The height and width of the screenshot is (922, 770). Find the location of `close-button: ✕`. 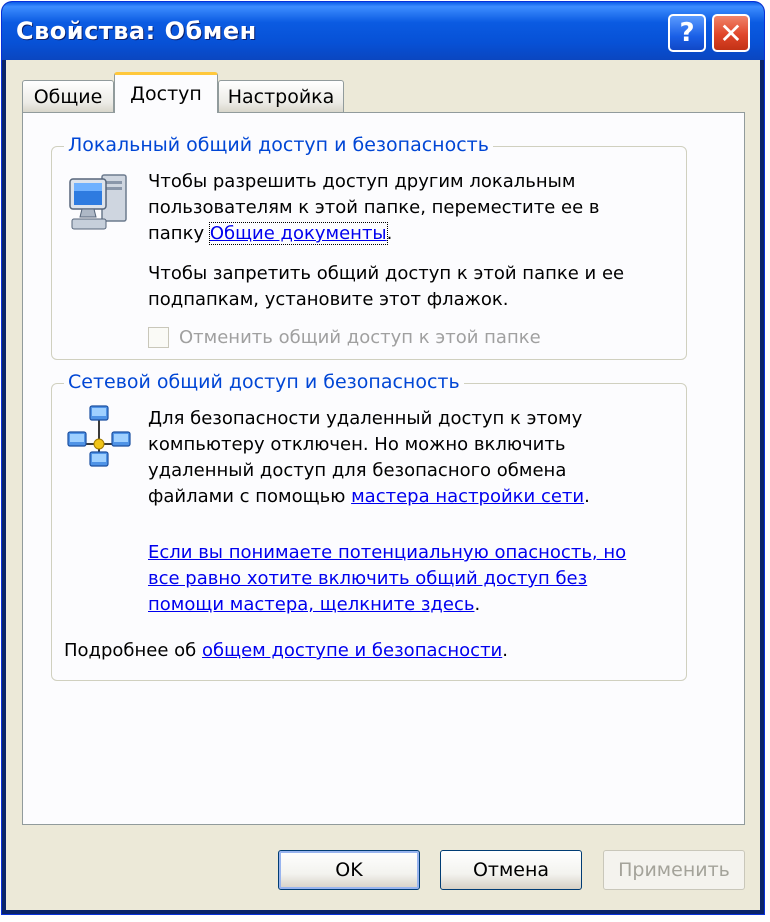

close-button: ✕ is located at coordinates (731, 33).